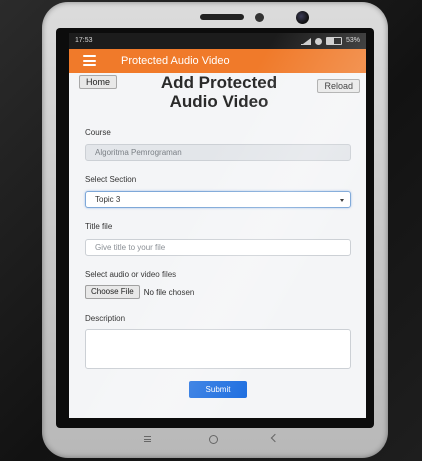 The height and width of the screenshot is (461, 422). I want to click on home-button: Home, so click(98, 82).